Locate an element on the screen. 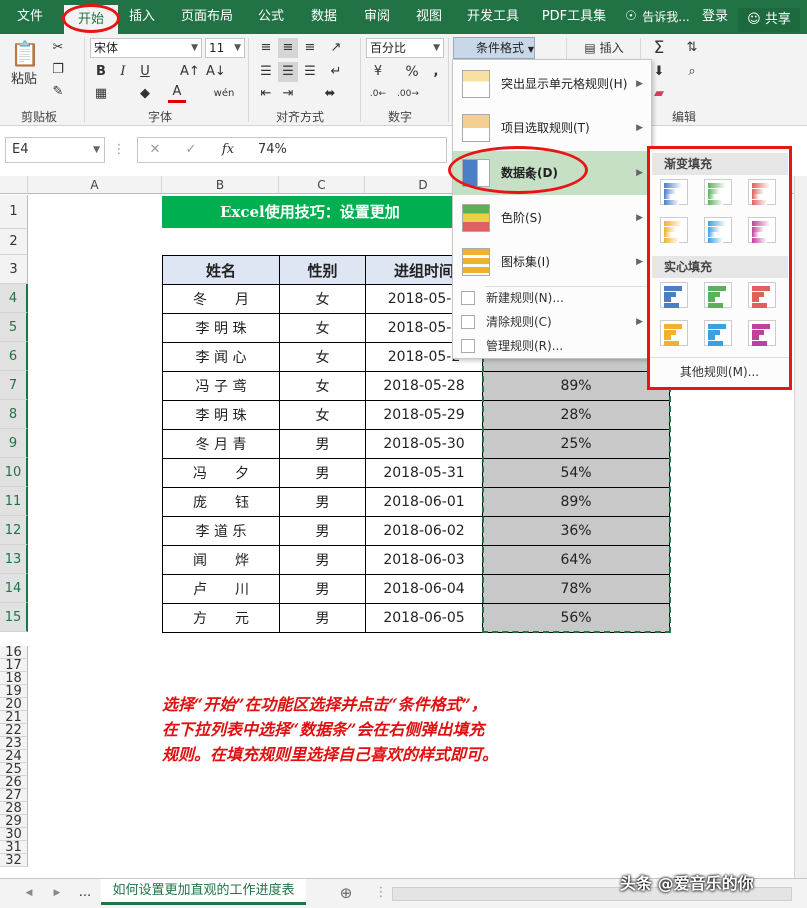 The image size is (807, 908). cell-name: 冬 月 青 is located at coordinates (221, 444).